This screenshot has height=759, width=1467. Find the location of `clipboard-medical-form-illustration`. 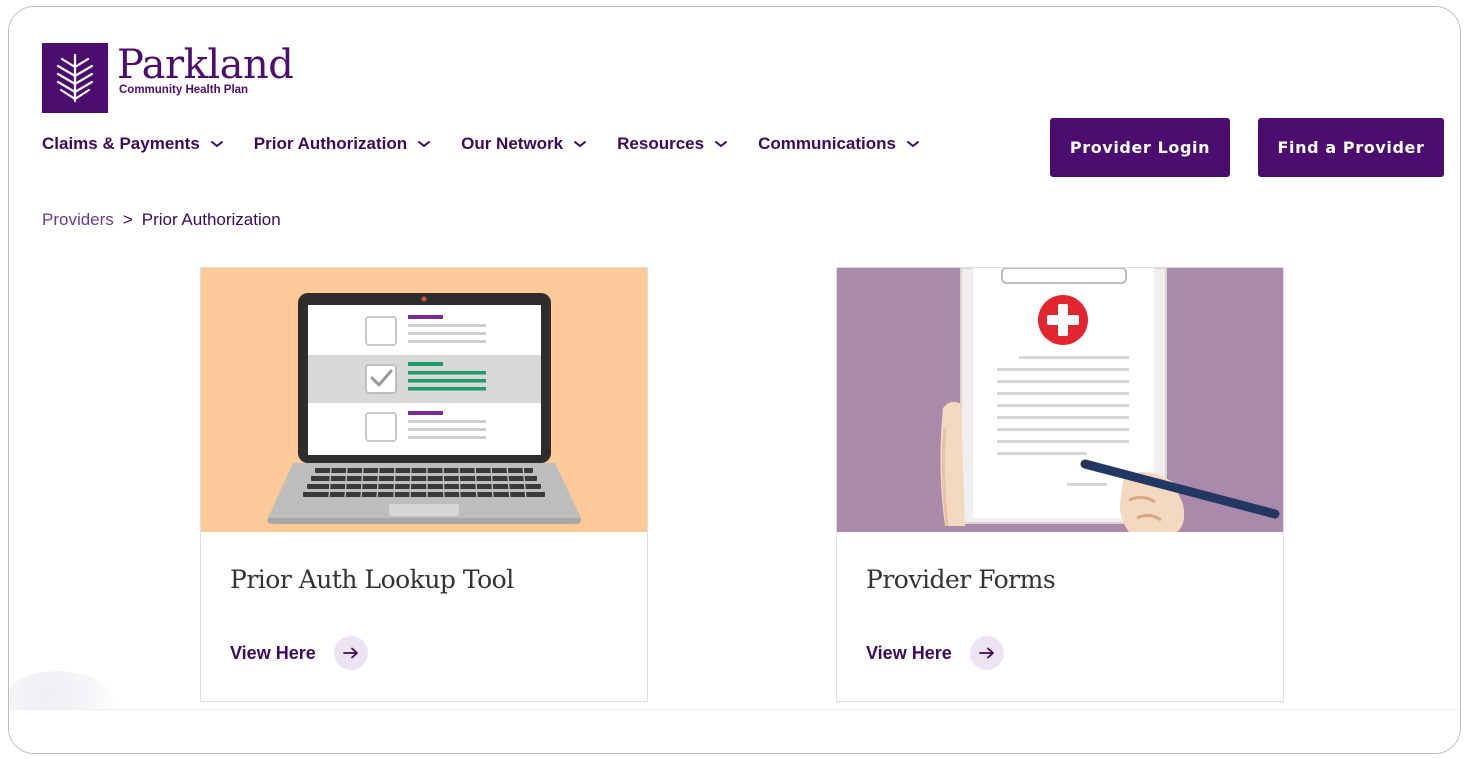

clipboard-medical-form-illustration is located at coordinates (1060, 400).